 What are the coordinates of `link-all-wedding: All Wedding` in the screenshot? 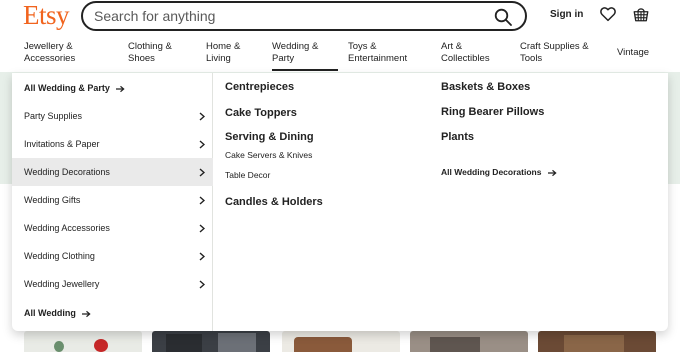 It's located at (112, 313).